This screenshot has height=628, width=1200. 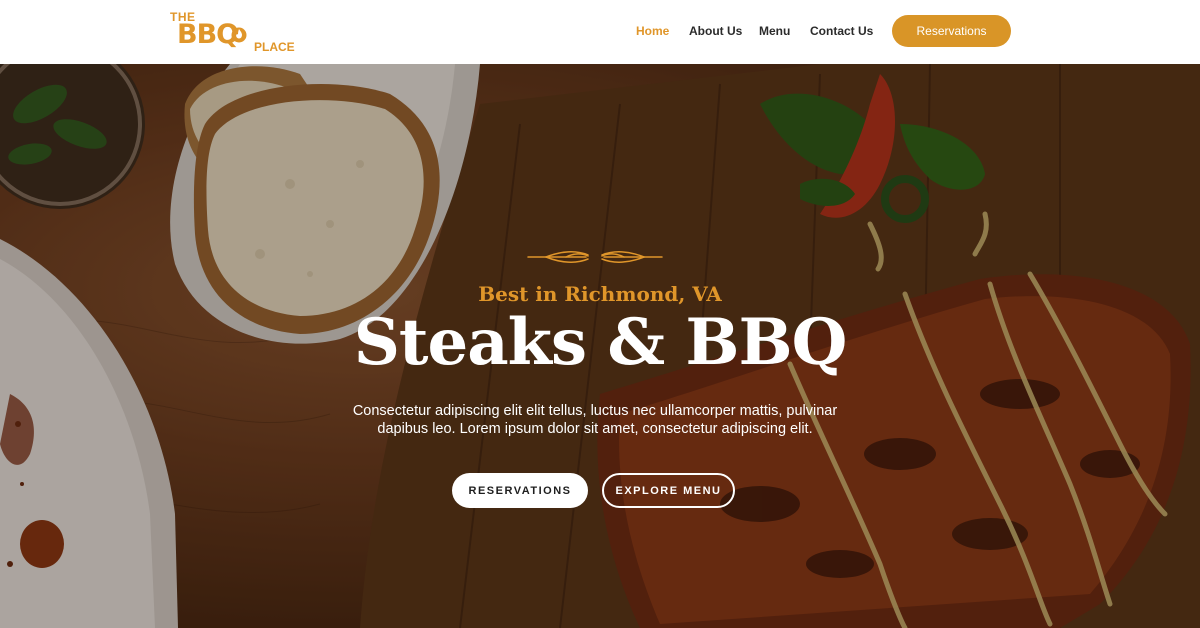 I want to click on nav-menu: Menu, so click(x=774, y=31).